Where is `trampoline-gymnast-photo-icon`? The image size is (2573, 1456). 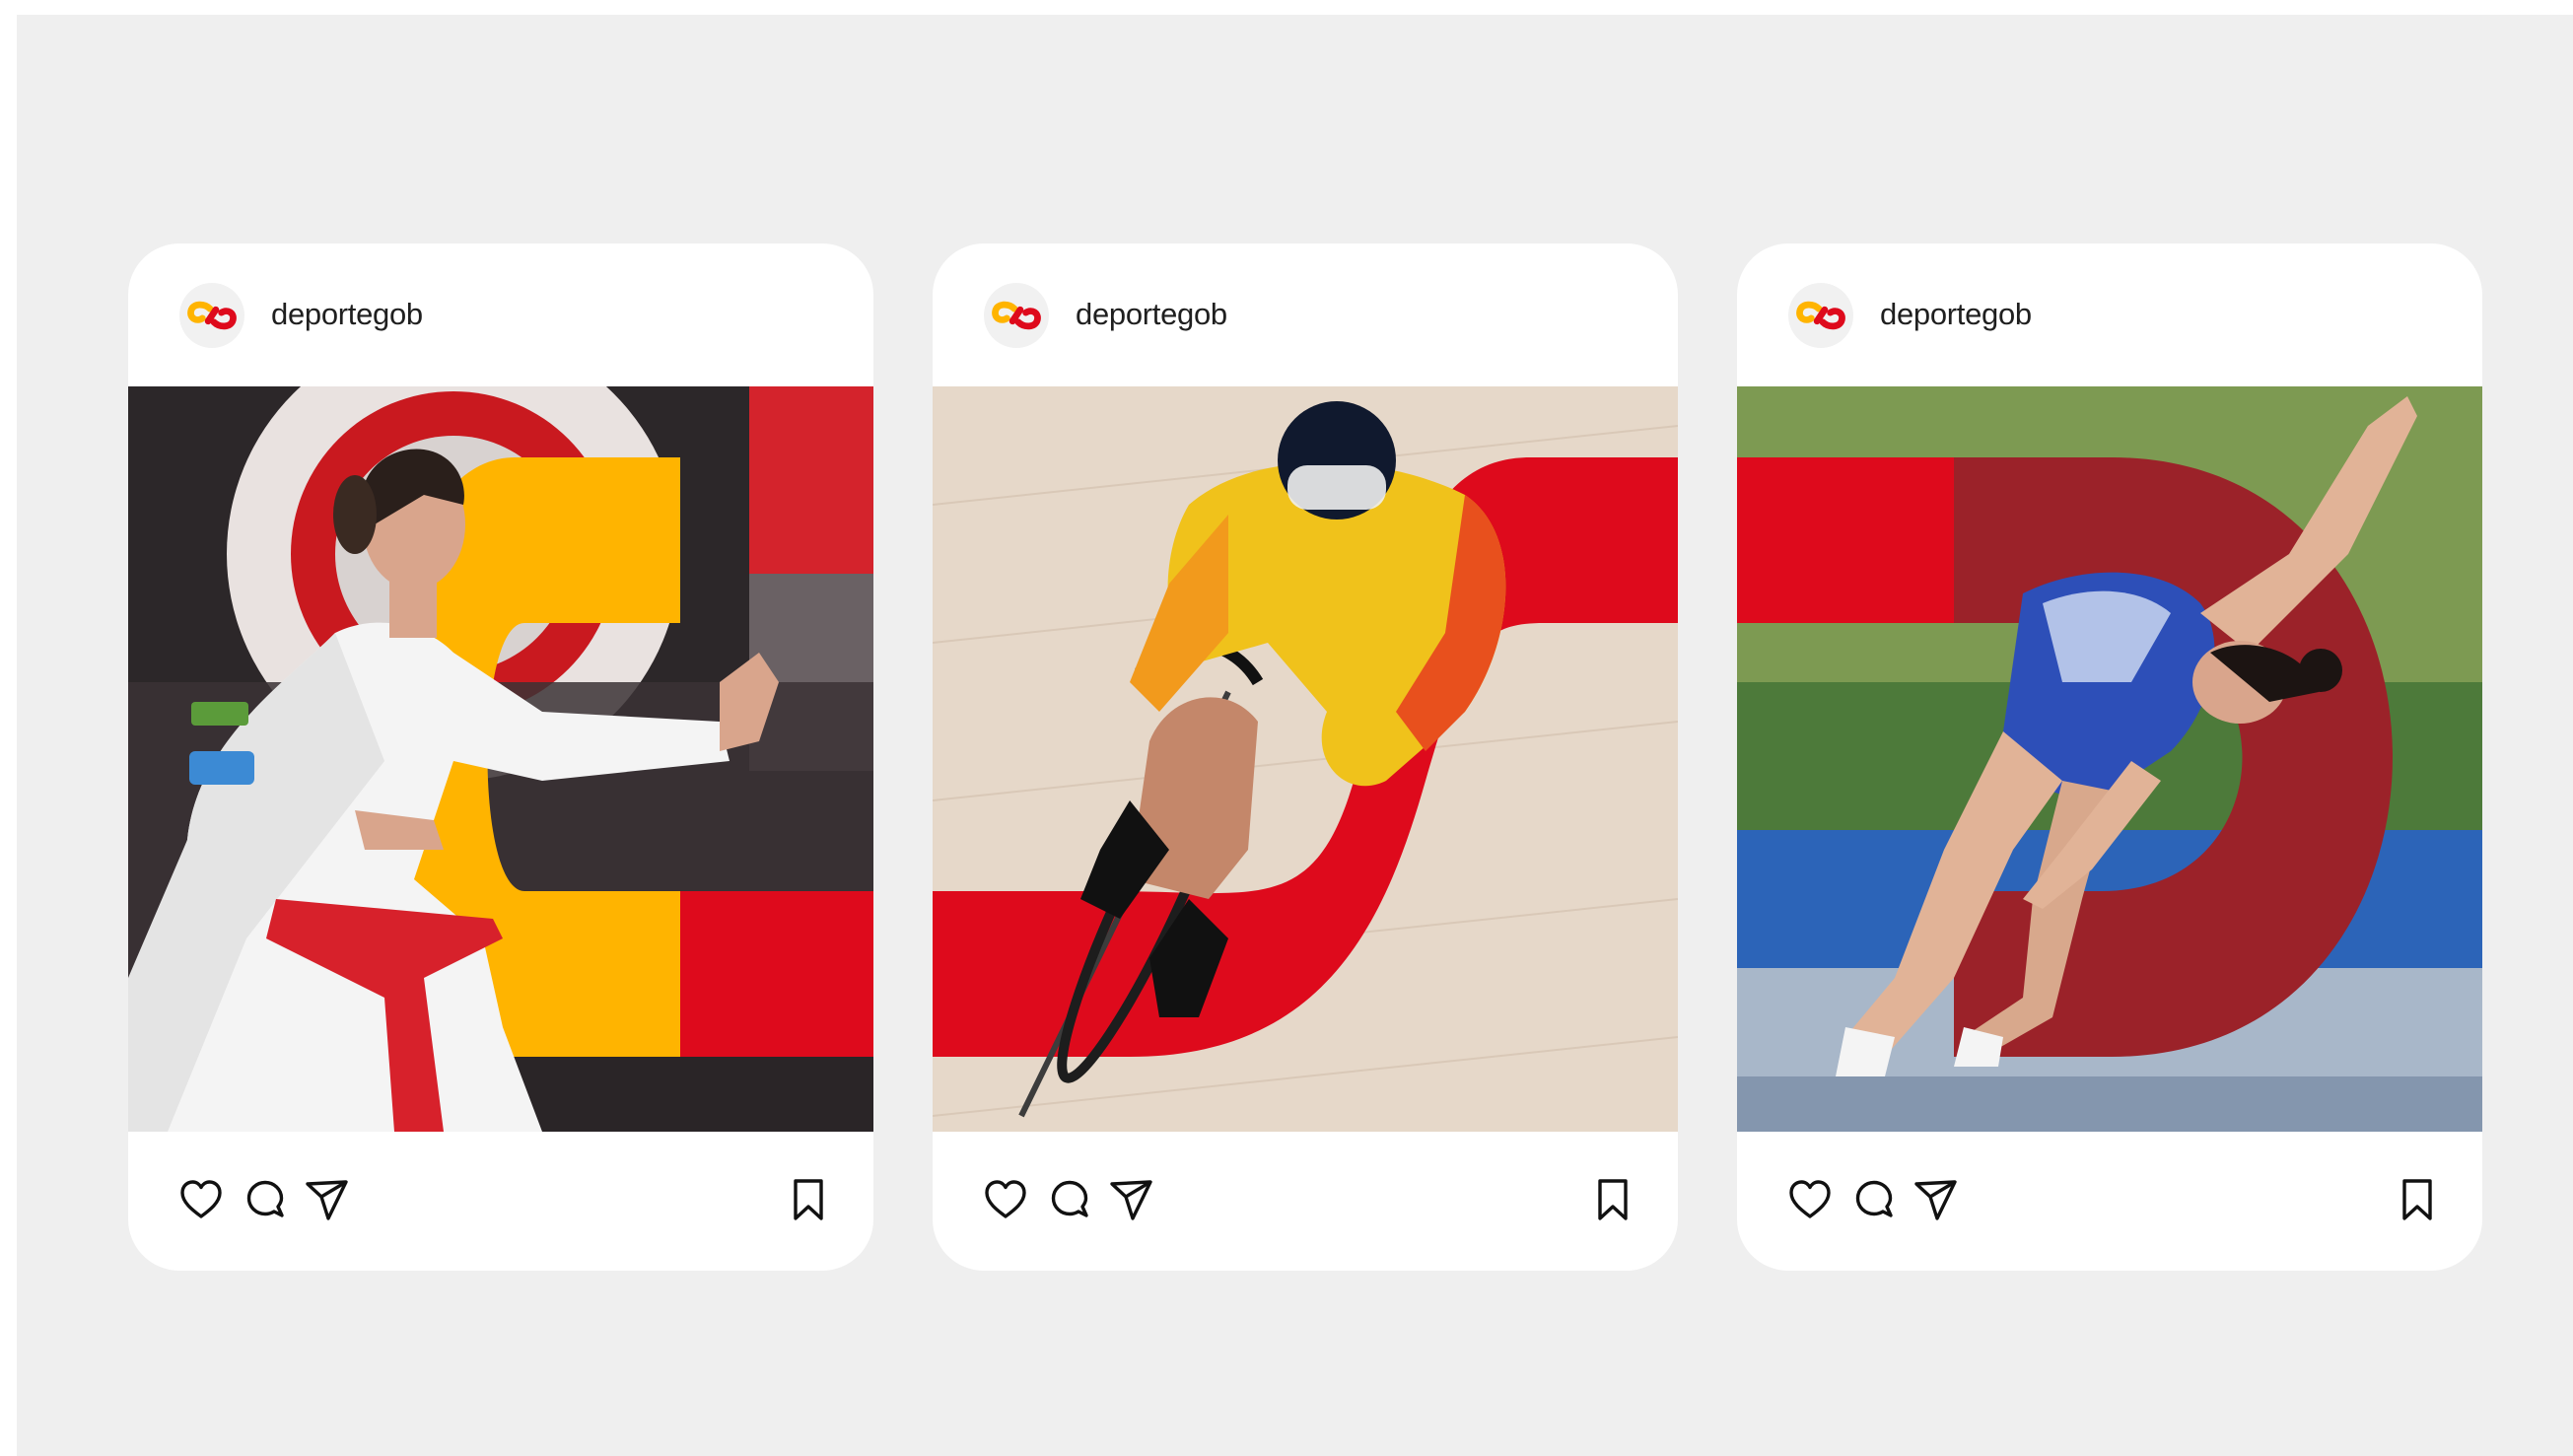
trampoline-gymnast-photo-icon is located at coordinates (2109, 759).